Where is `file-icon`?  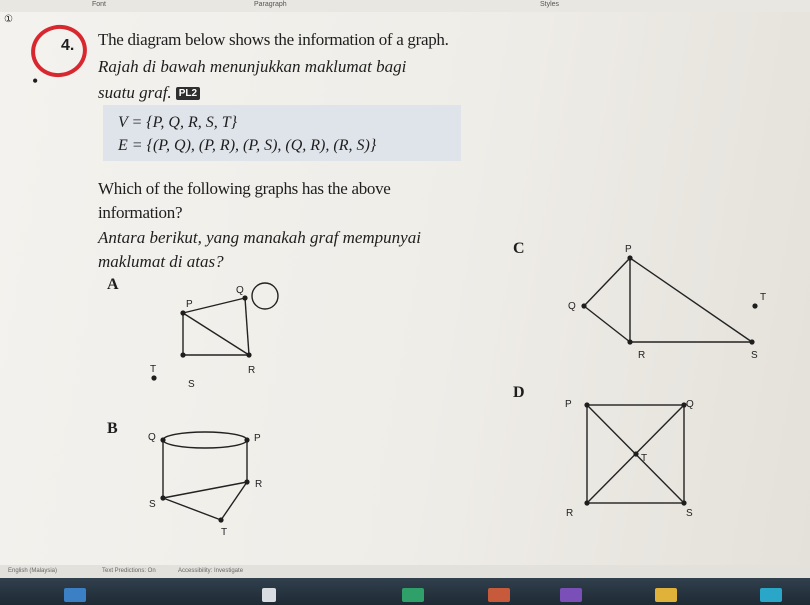 file-icon is located at coordinates (269, 595).